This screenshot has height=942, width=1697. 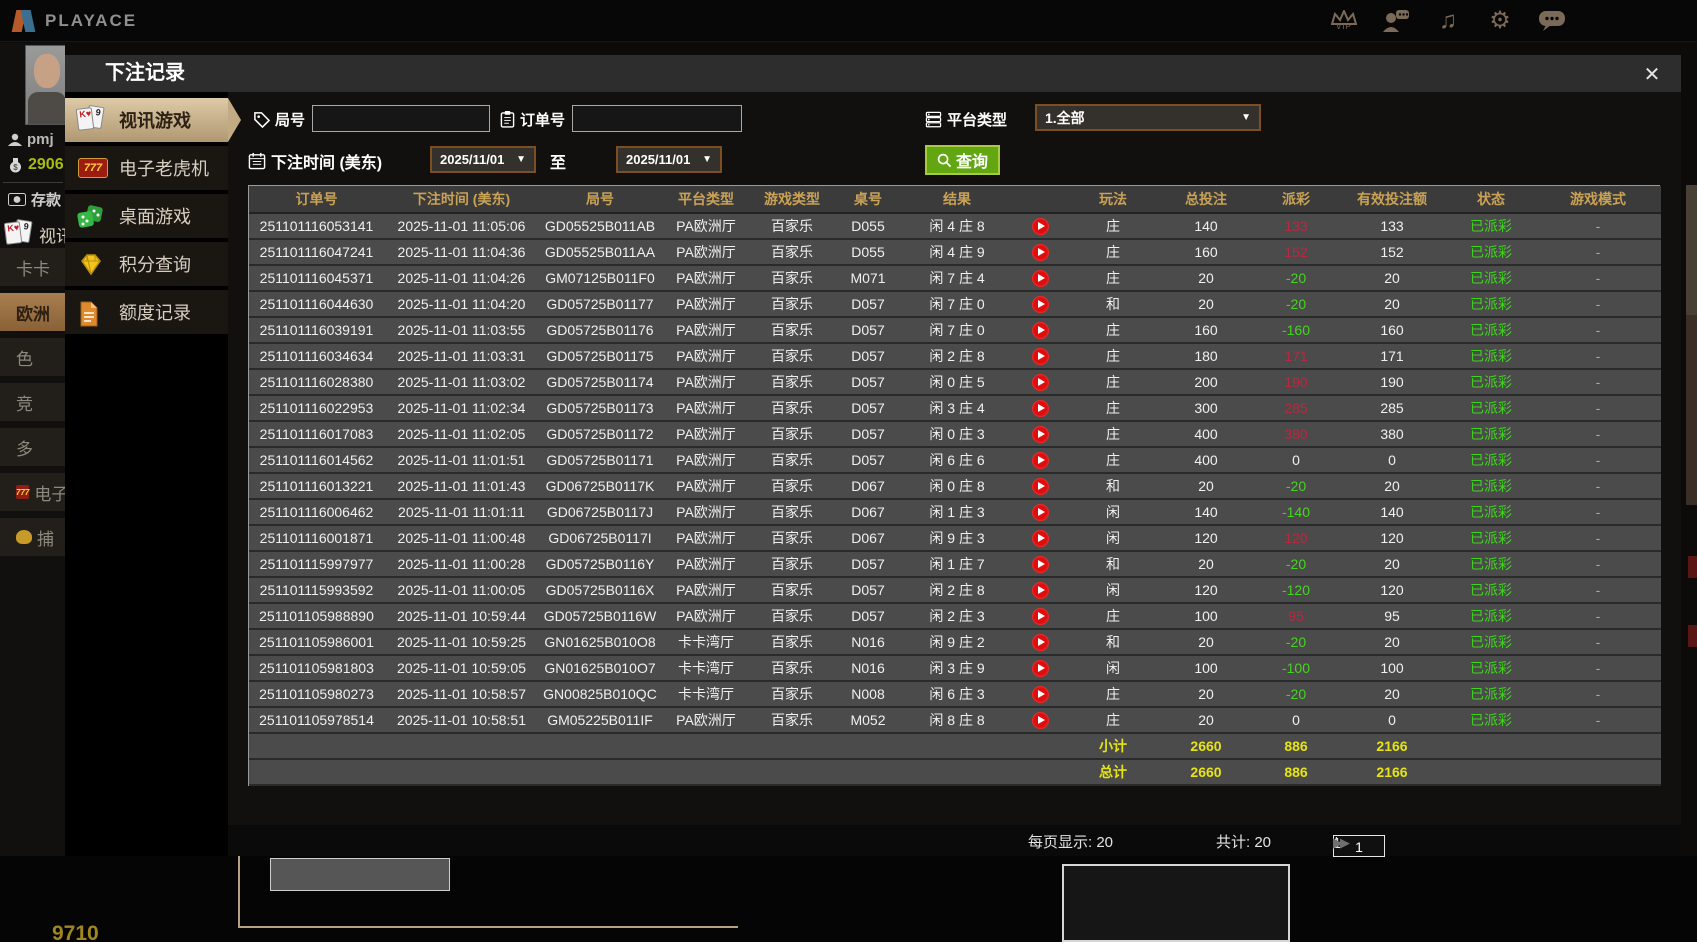 I want to click on lobby-menu-item: 欧洲, so click(x=32, y=312).